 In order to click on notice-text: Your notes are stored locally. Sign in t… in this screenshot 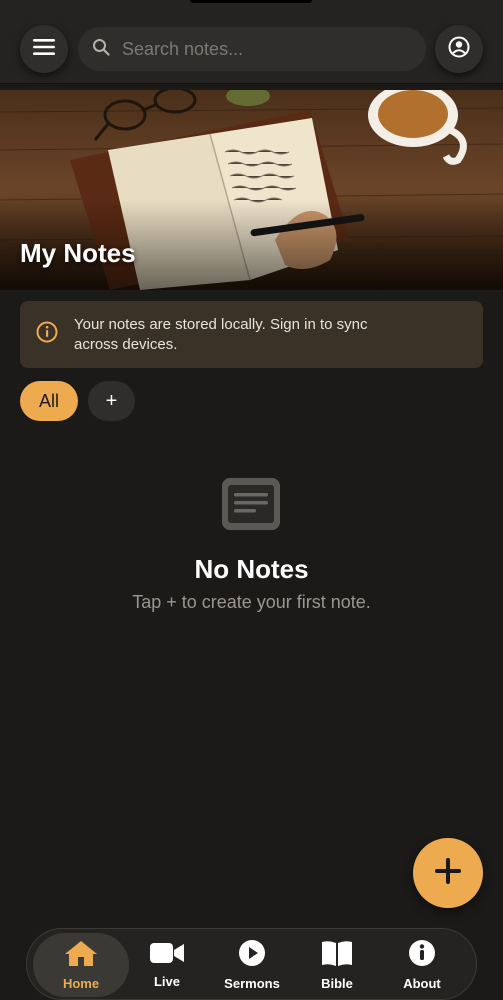, I will do `click(221, 334)`.